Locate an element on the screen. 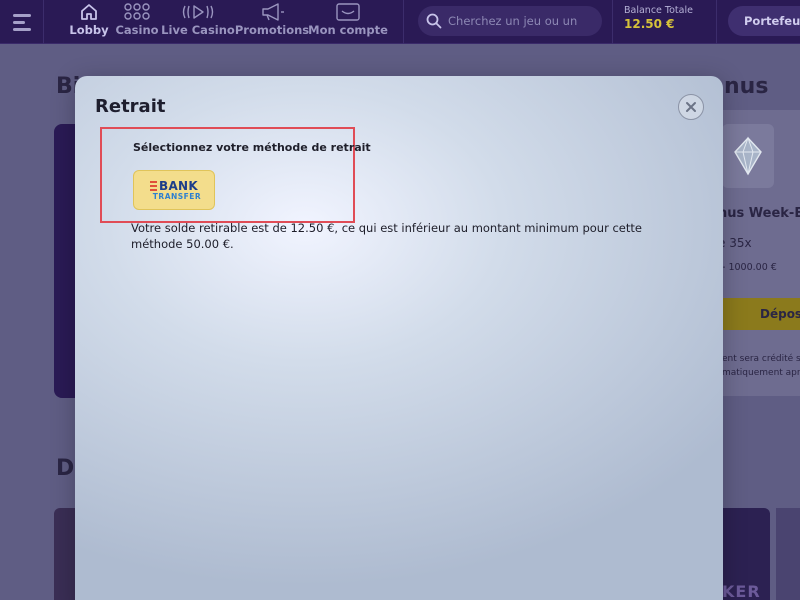 The image size is (800, 600). nav-item-label: Promotions is located at coordinates (272, 30).